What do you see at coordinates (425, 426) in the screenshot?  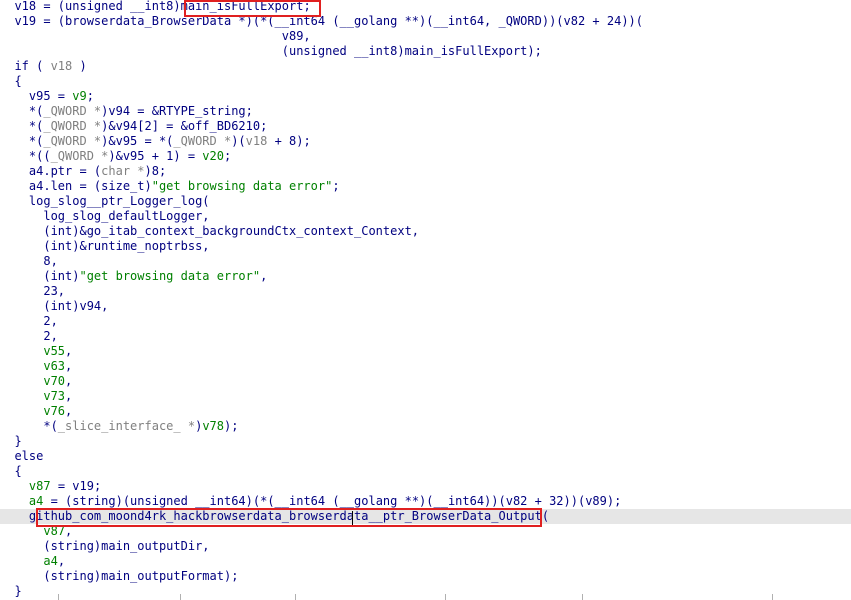 I see `code-line: *(_slice_interface_ *)v78);` at bounding box center [425, 426].